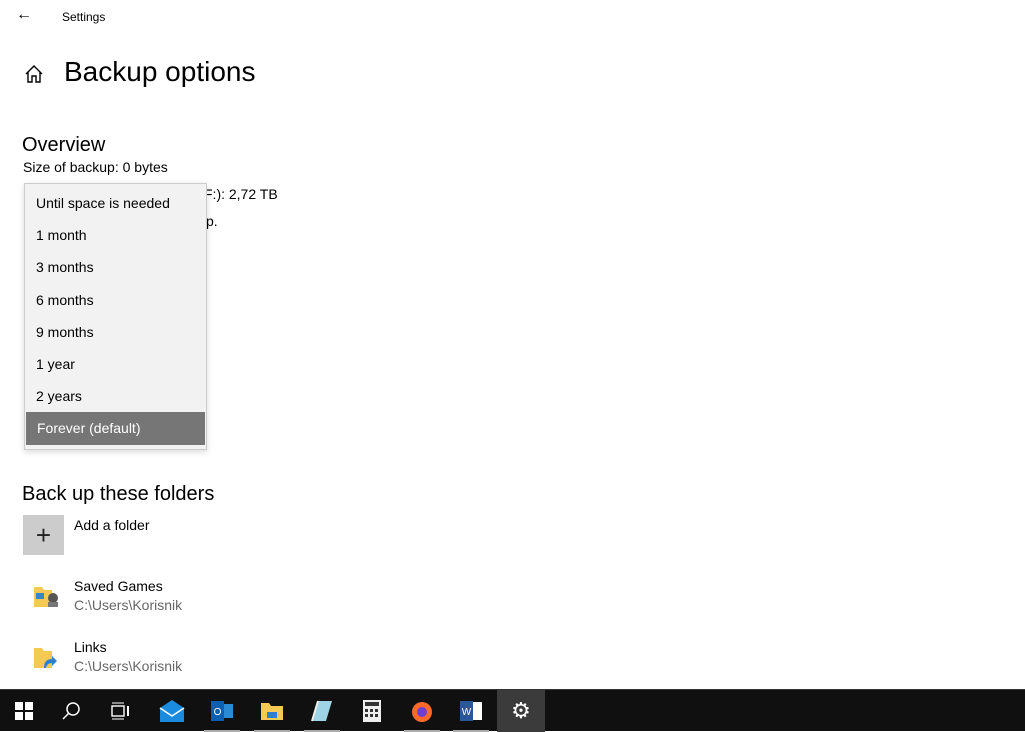  What do you see at coordinates (45, 658) in the screenshot?
I see `links-folder-icon` at bounding box center [45, 658].